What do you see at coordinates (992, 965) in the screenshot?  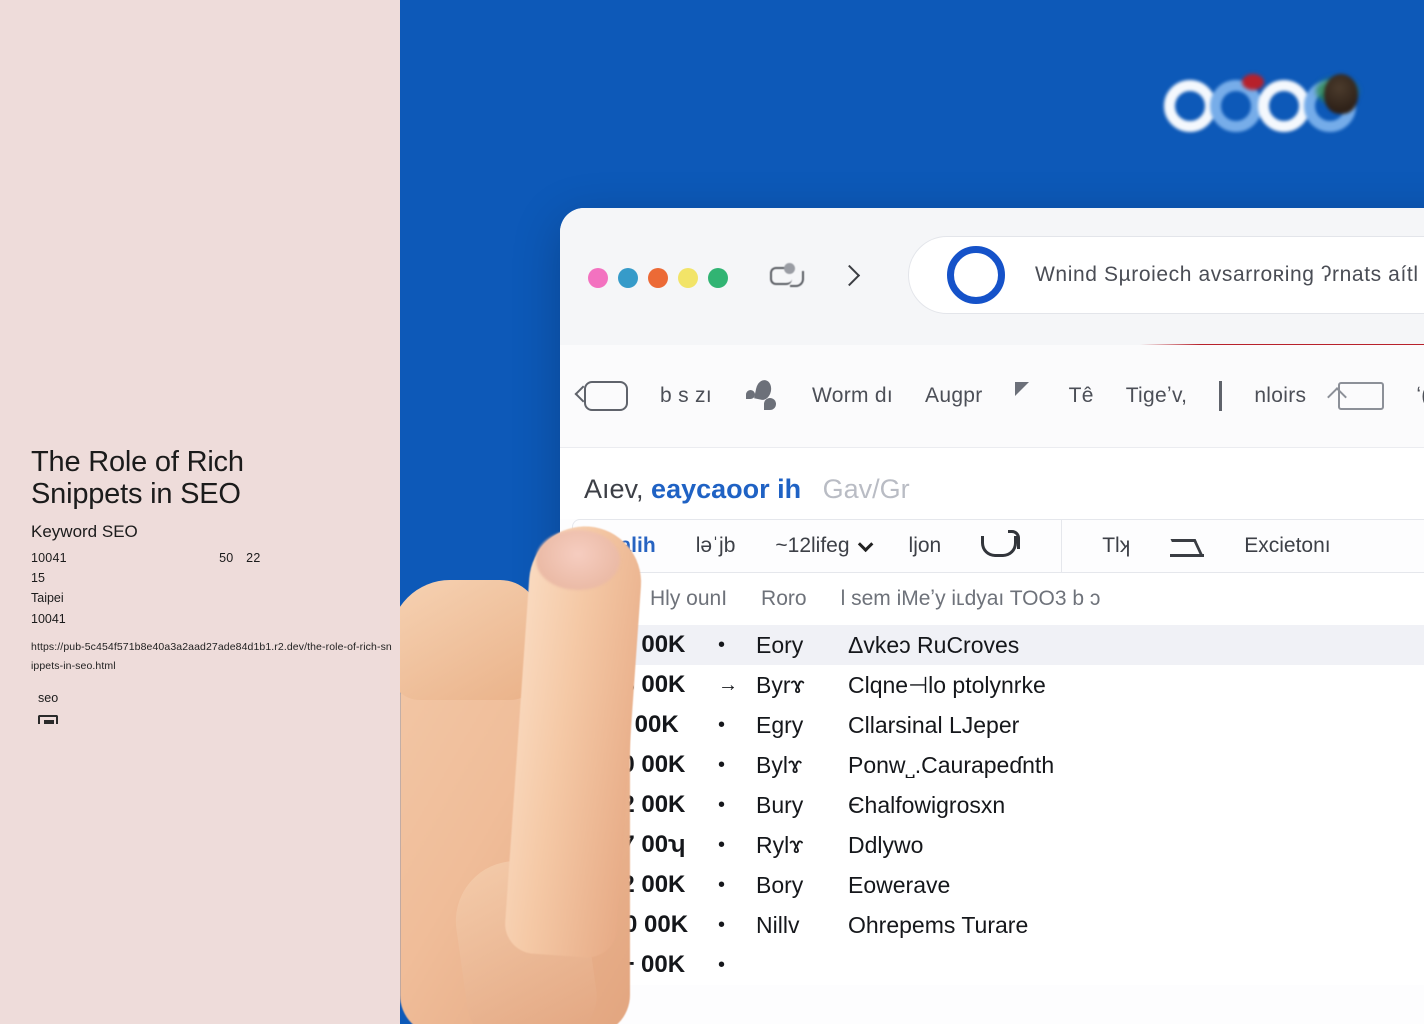 I see `table-row: 8Ⱶ 00K •` at bounding box center [992, 965].